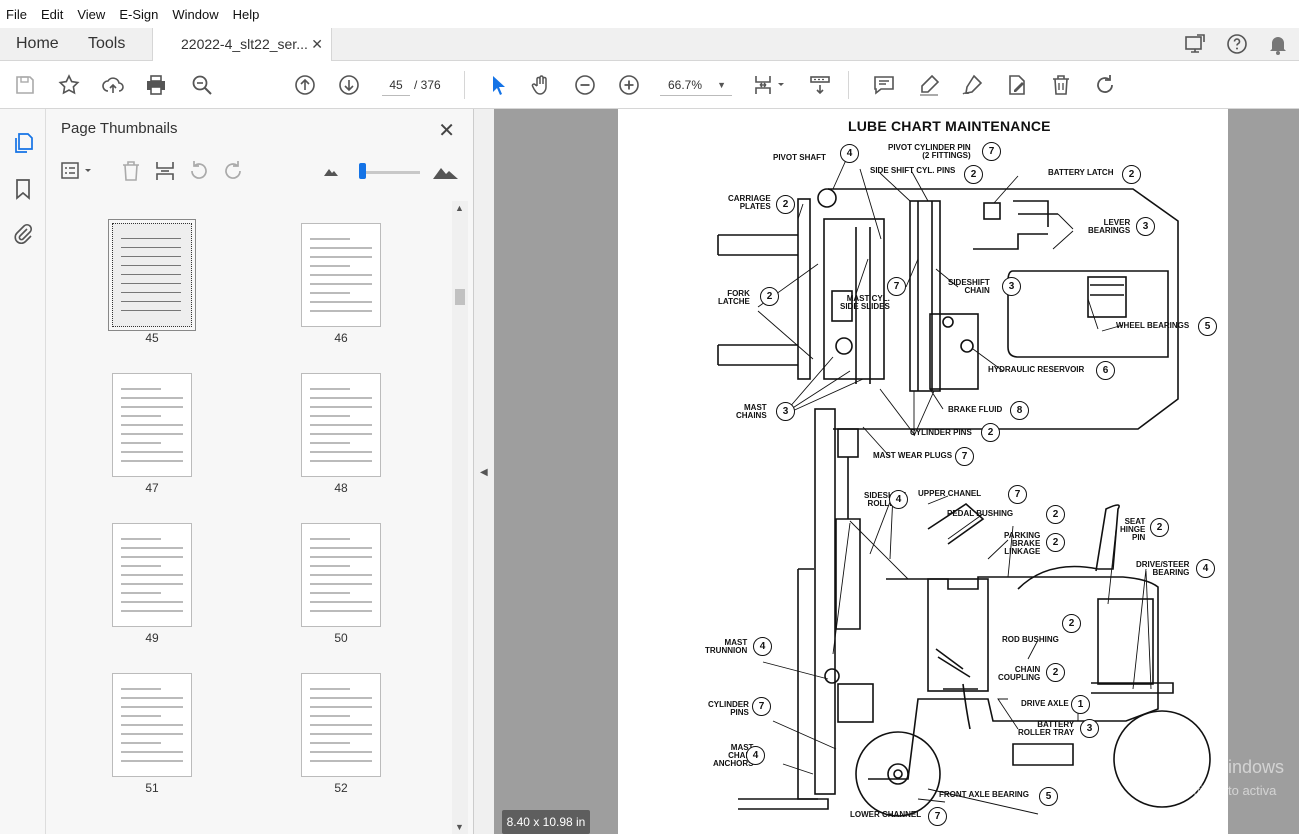 Image resolution: width=1299 pixels, height=834 pixels. What do you see at coordinates (389, 171) in the screenshot?
I see `thumbnail-size-slider` at bounding box center [389, 171].